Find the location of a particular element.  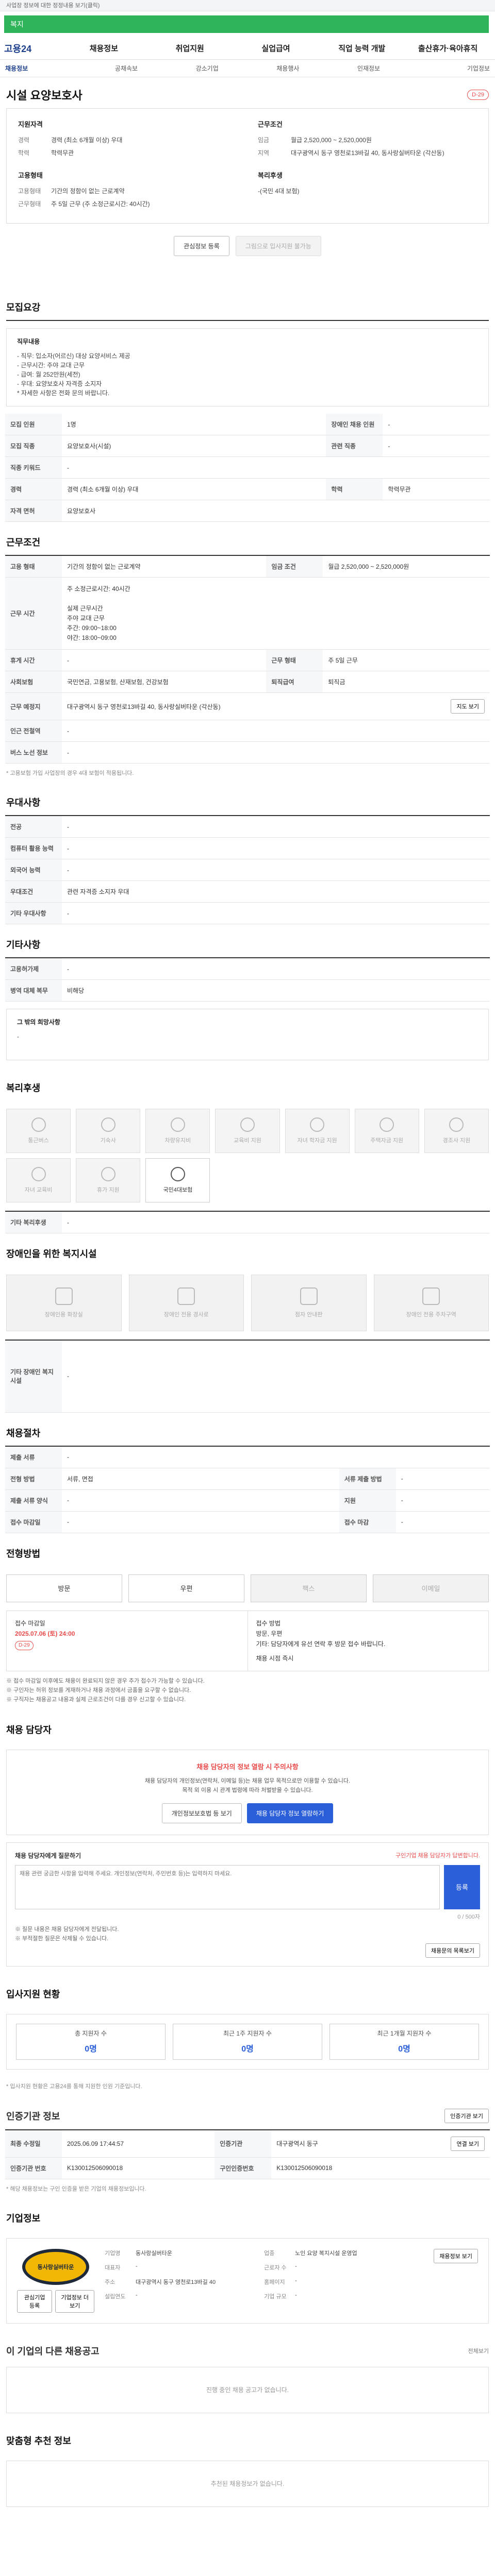

duty-line: - 급여: 월 252만원(세전) is located at coordinates (48, 374).